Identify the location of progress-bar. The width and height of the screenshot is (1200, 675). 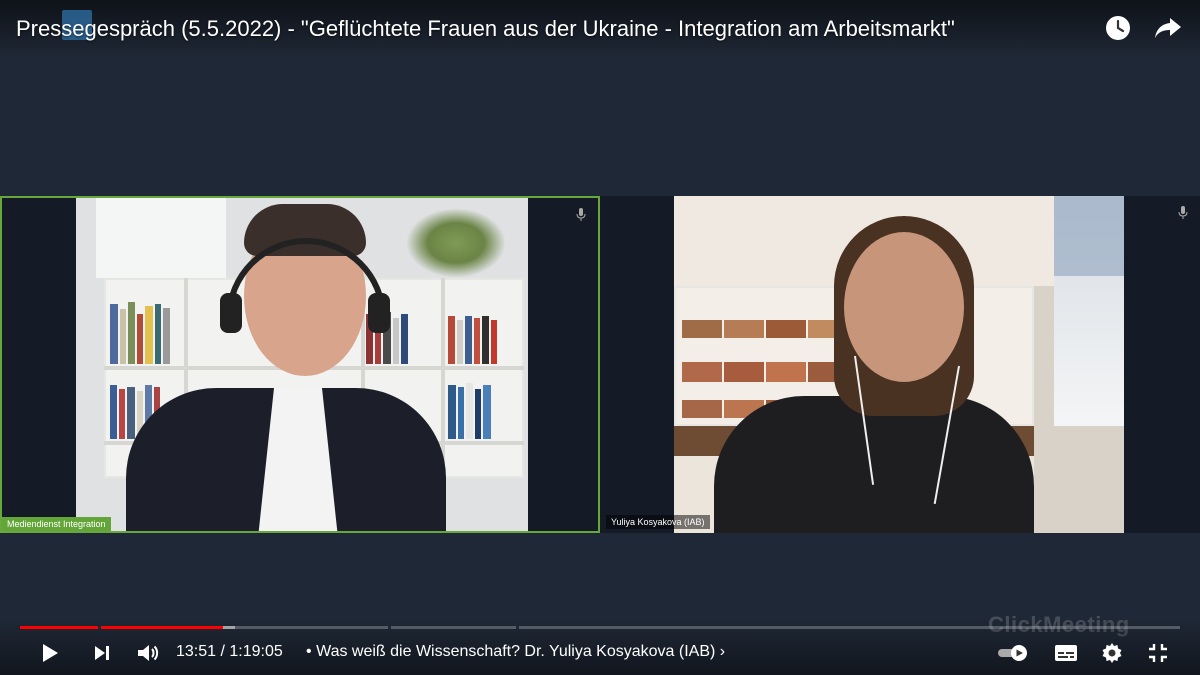
(600, 627).